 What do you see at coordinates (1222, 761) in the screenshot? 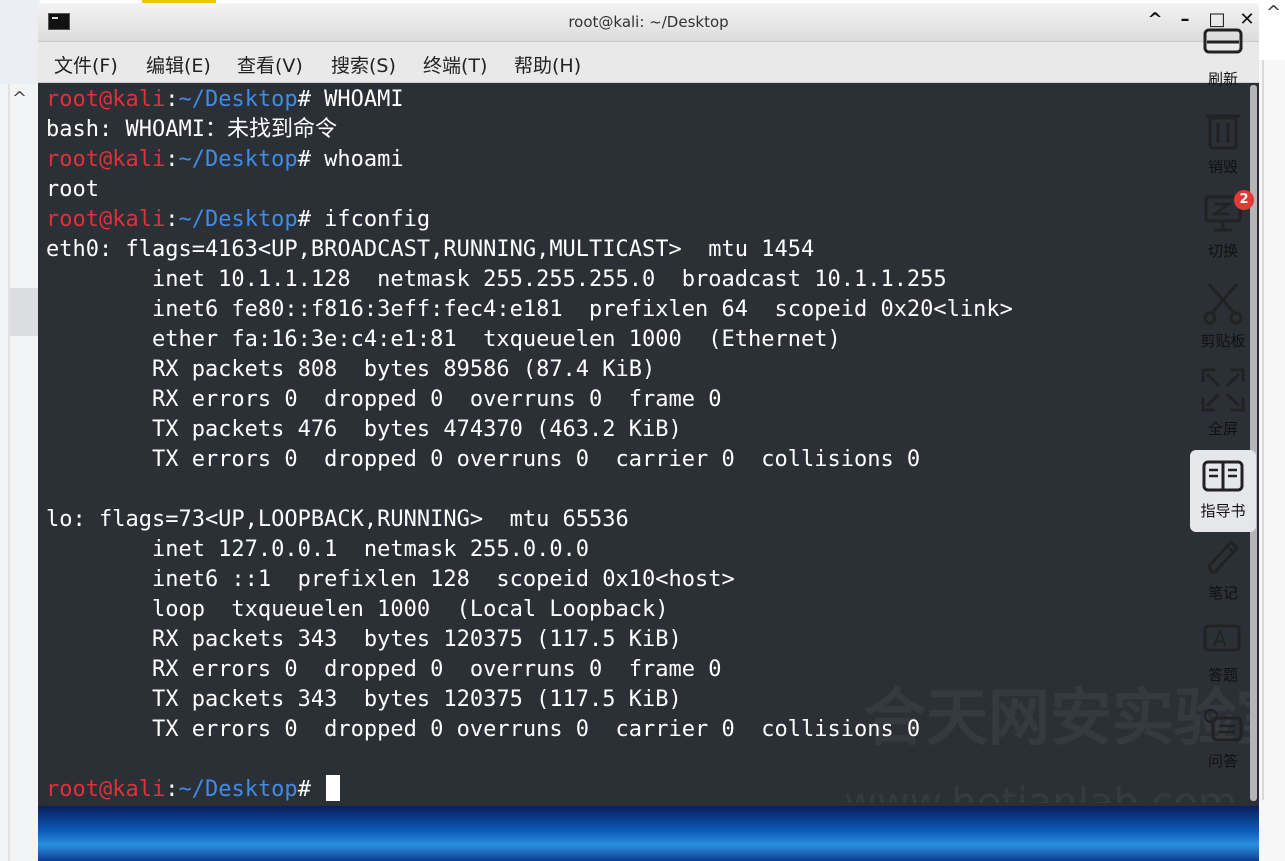
I see `tool-label: 问答` at bounding box center [1222, 761].